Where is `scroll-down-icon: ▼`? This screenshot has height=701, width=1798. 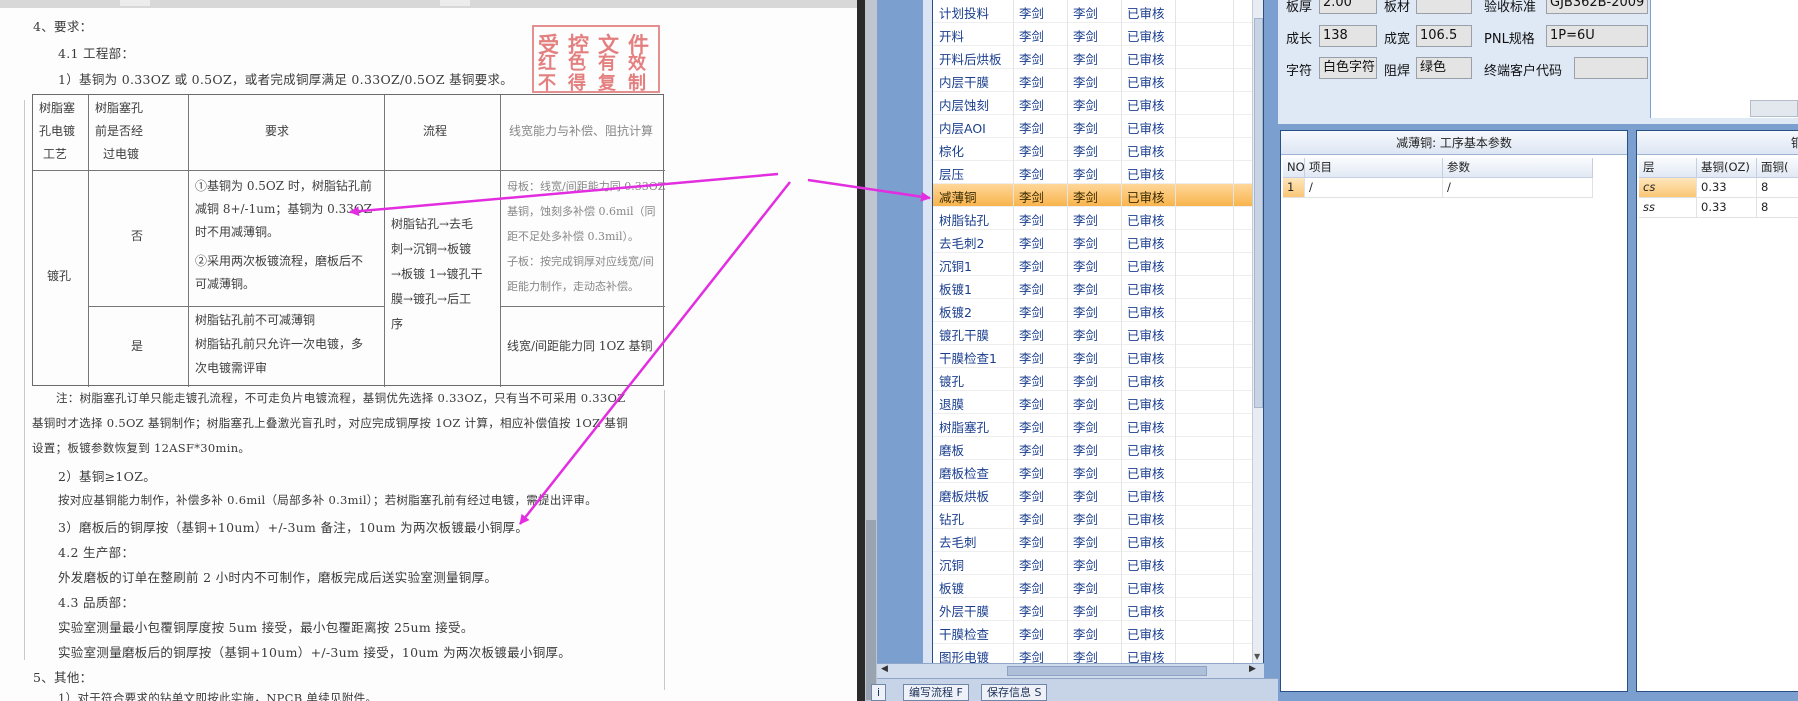 scroll-down-icon: ▼ is located at coordinates (1257, 656).